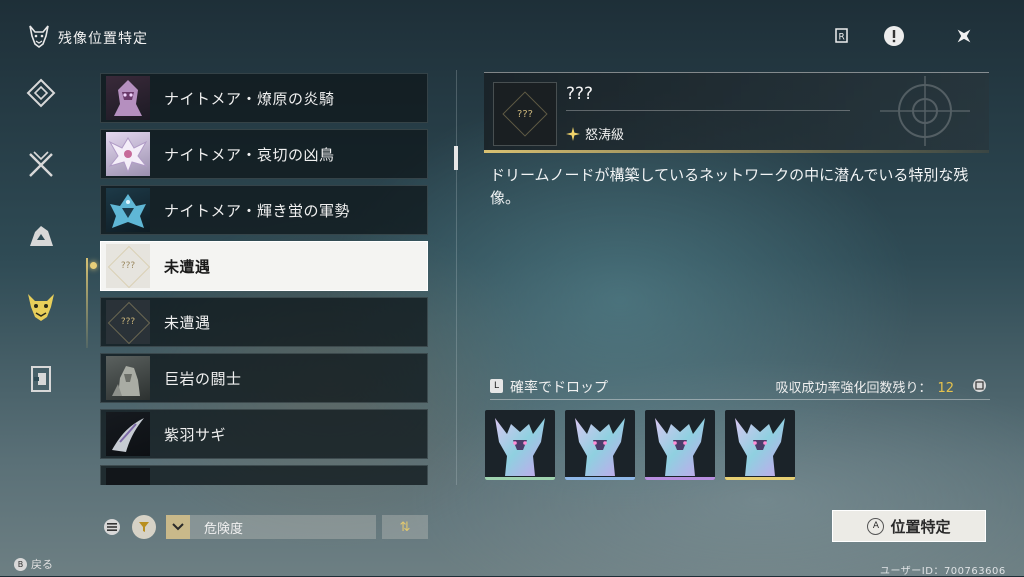 The width and height of the screenshot is (1024, 577). I want to click on sidebar-item-echo, so click(41, 307).